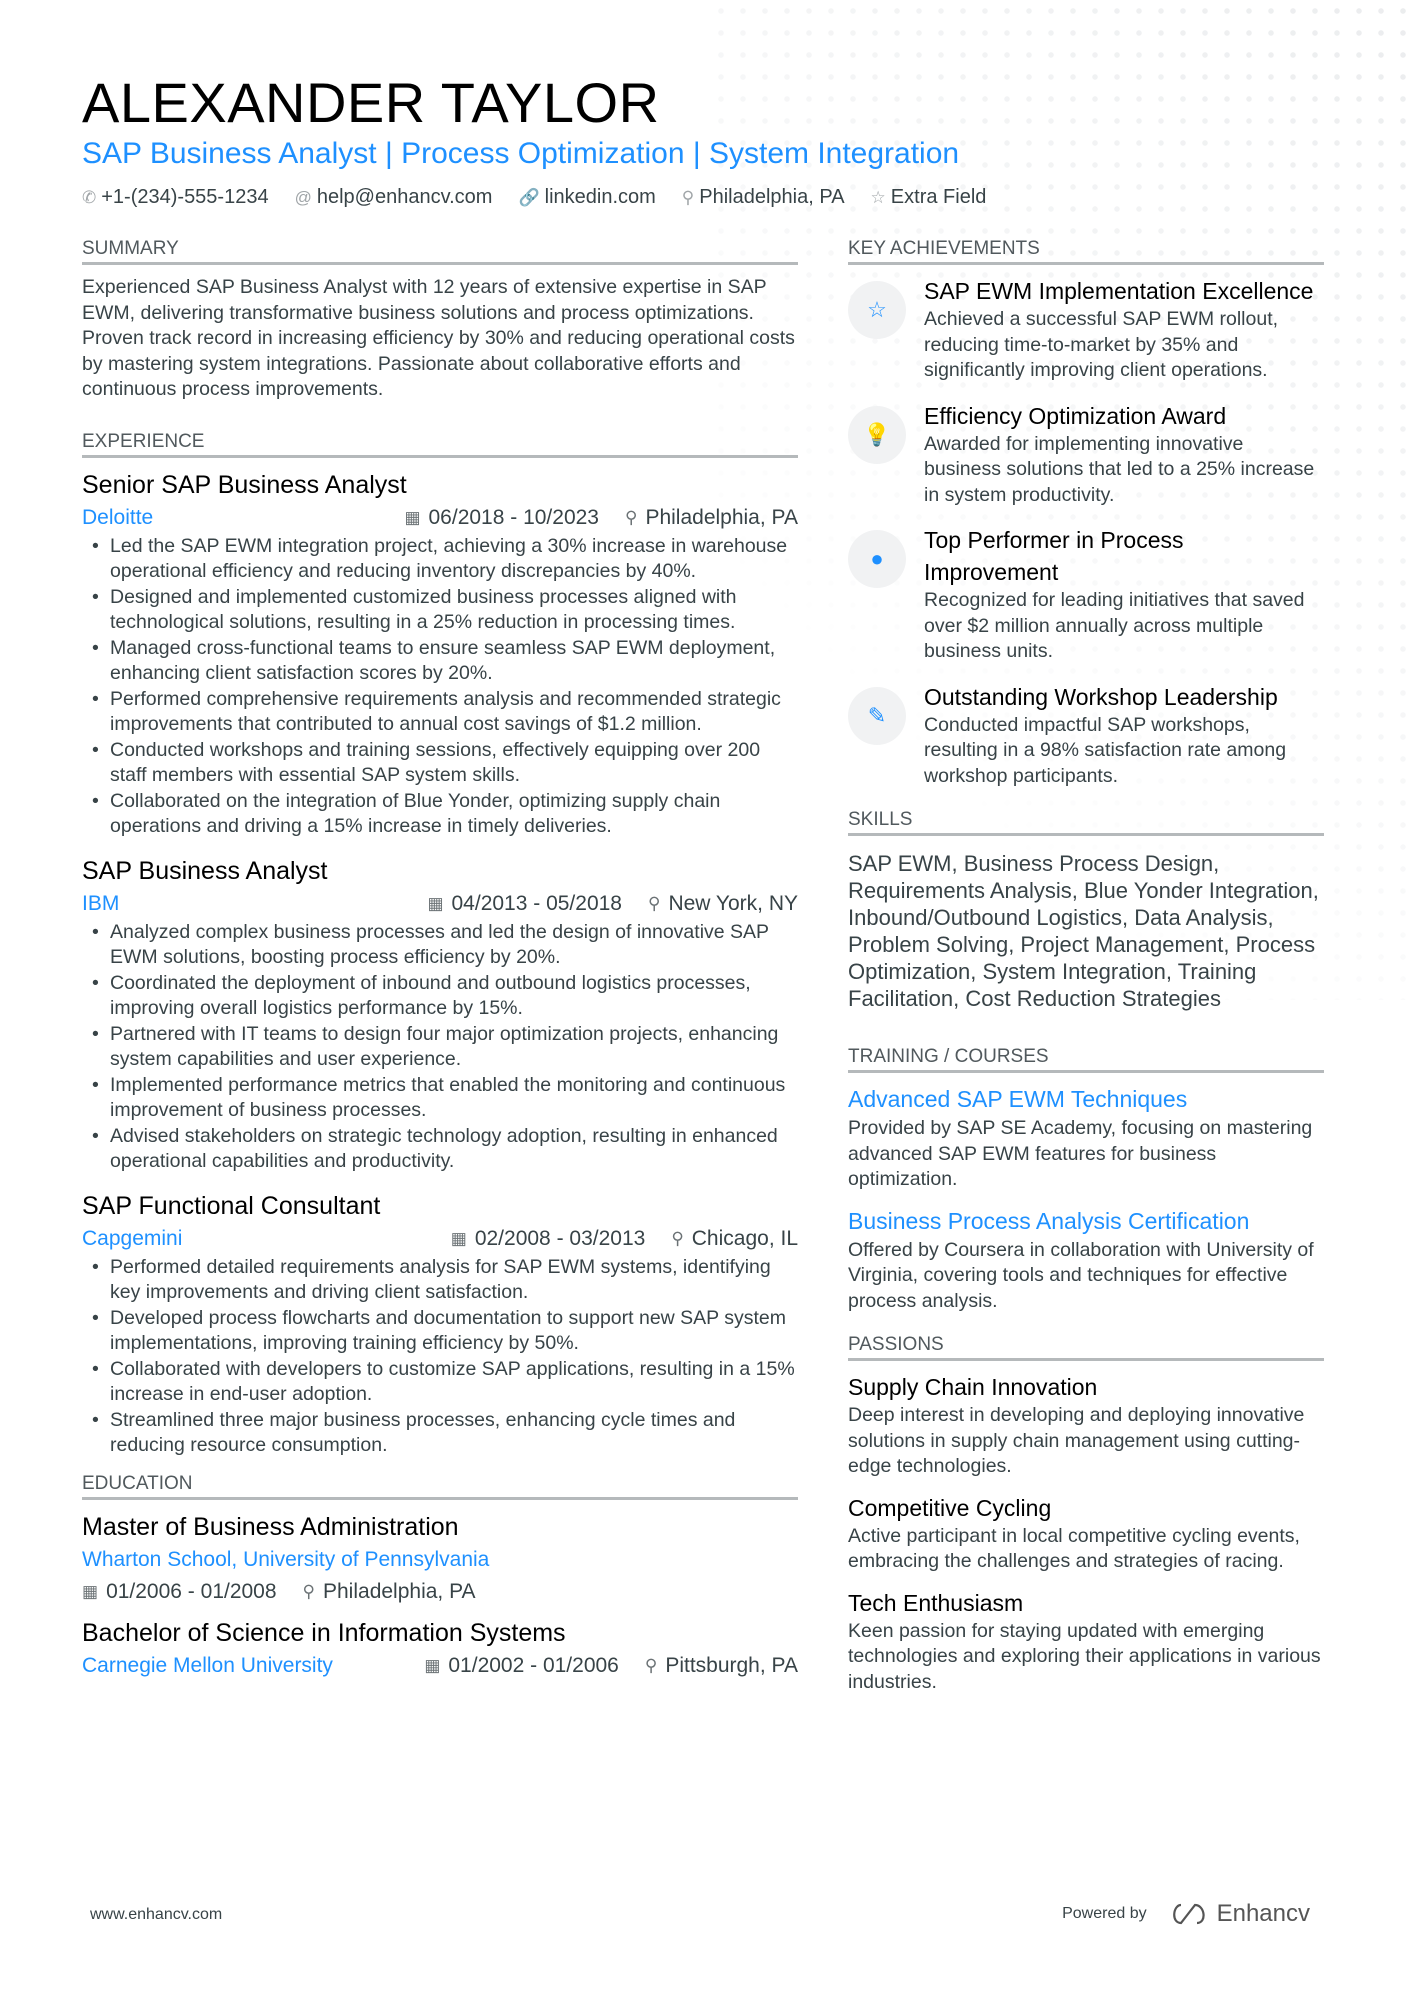 The width and height of the screenshot is (1410, 1995). What do you see at coordinates (533, 1665) in the screenshot?
I see `dates-text: 01/2002 - 01/2006` at bounding box center [533, 1665].